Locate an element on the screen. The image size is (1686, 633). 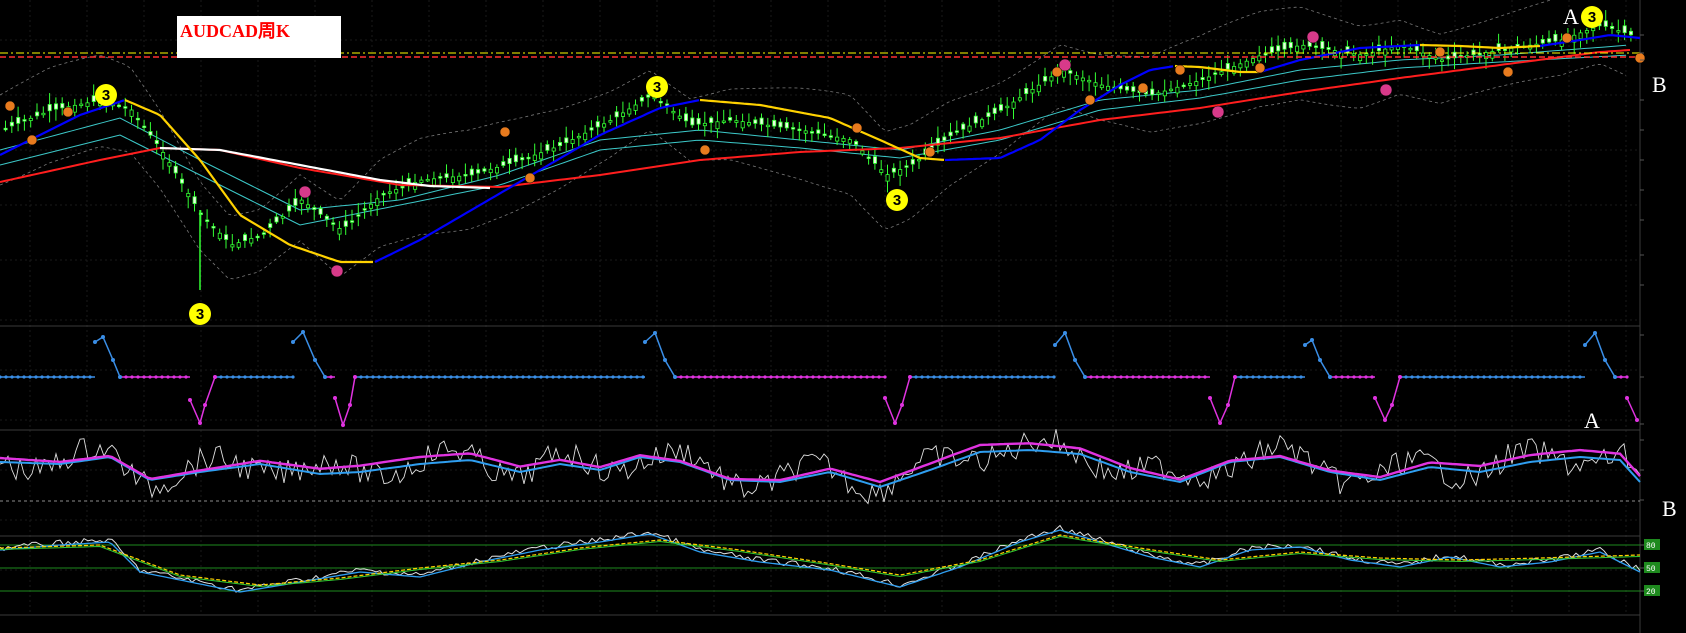
level-tag-text: 80 is located at coordinates (1651, 546).